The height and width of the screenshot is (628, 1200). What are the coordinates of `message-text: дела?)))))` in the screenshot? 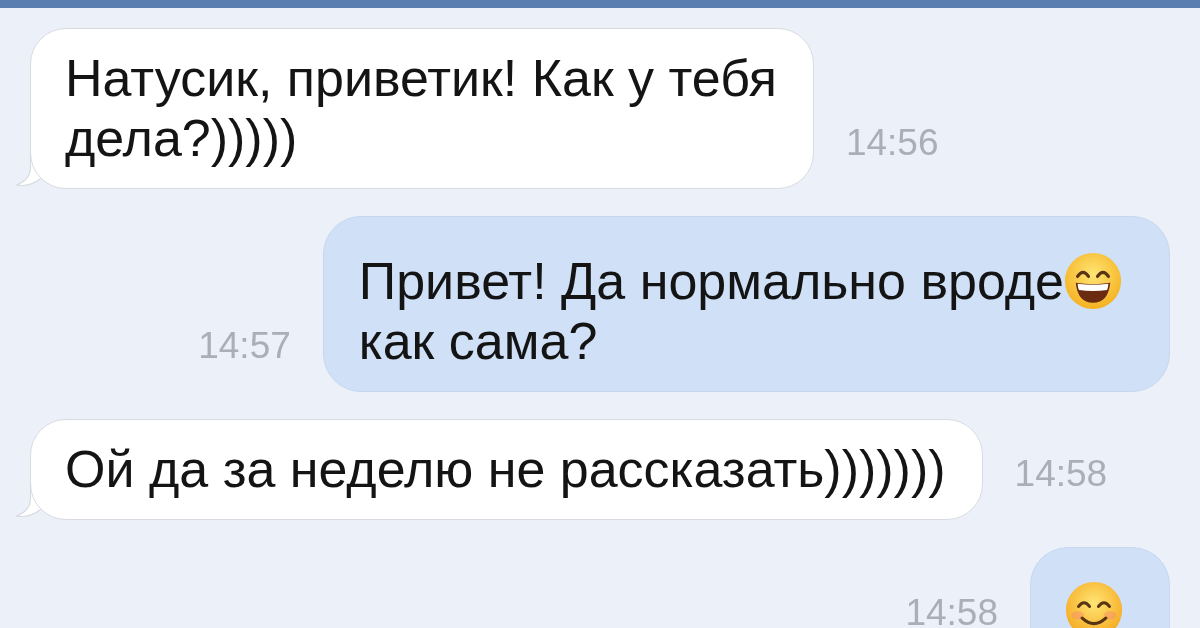 It's located at (181, 138).